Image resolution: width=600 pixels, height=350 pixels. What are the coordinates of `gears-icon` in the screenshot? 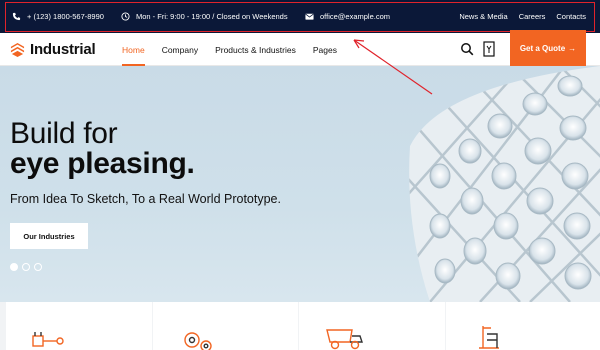 It's located at (198, 341).